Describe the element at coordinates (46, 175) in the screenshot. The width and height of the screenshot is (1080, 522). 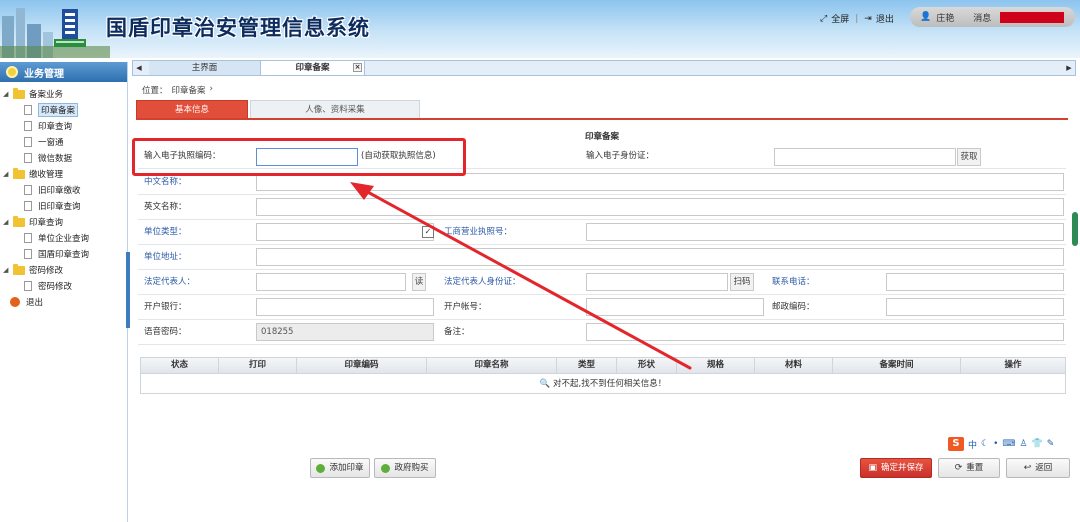
I see `nav-group-label: 缴收管理` at that location.